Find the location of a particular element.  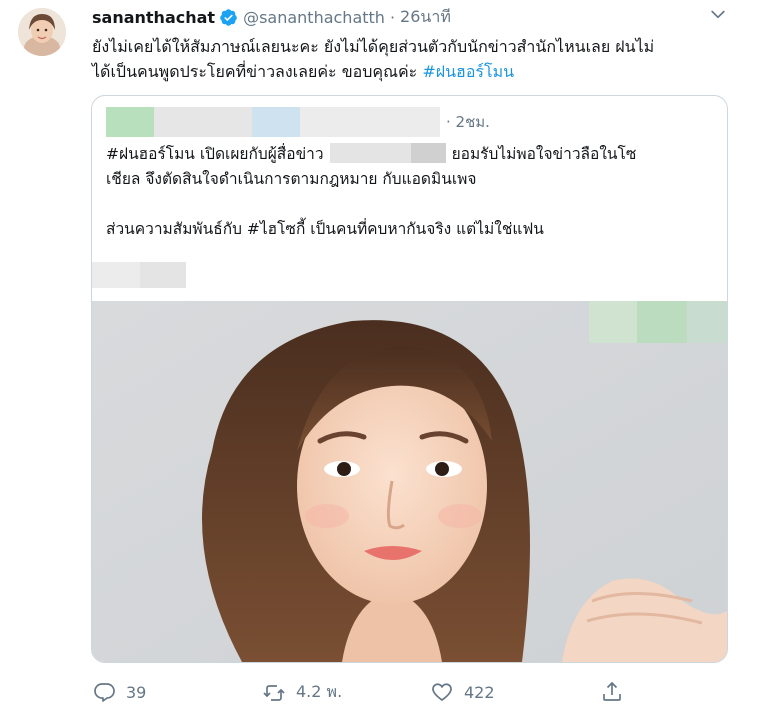

quoted-text-segment: ยอมรับไม่พอใจข่าวลือในโซ is located at coordinates (544, 154).